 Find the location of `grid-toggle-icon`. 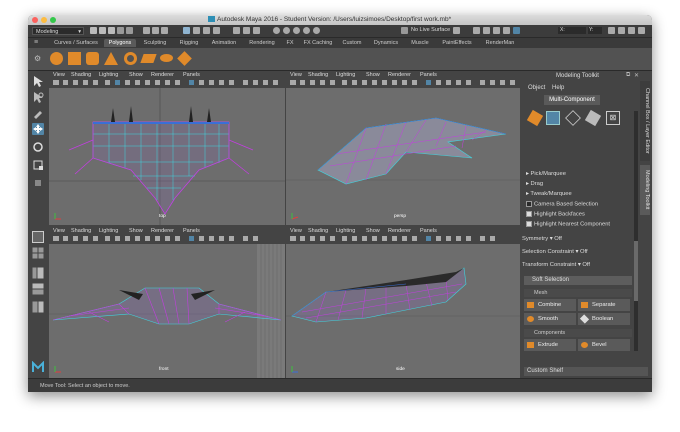

grid-toggle-icon is located at coordinates (476, 30).